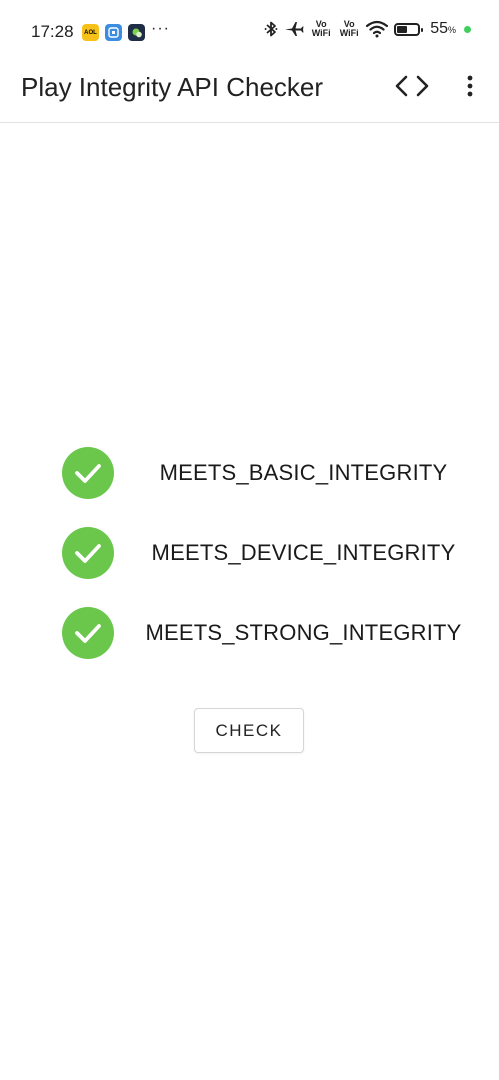 This screenshot has width=499, height=1080. I want to click on status-time: 17:28, so click(52, 31).